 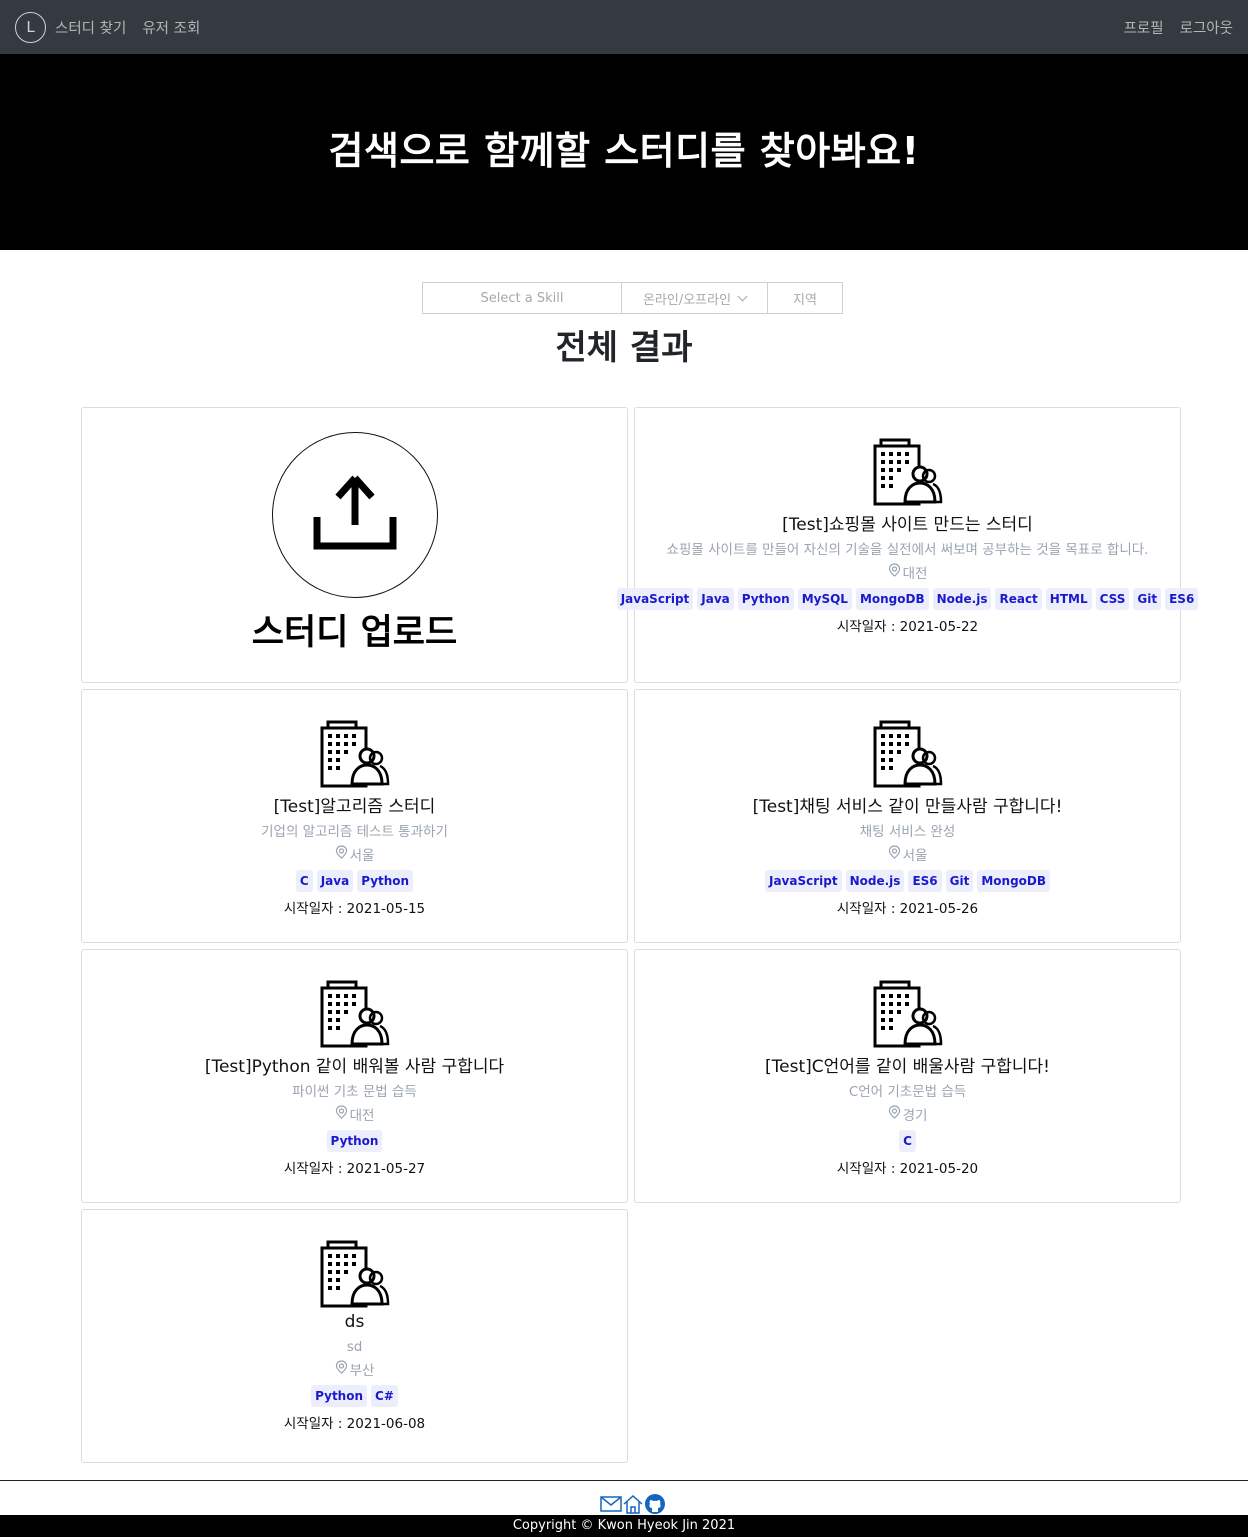 What do you see at coordinates (354, 1336) in the screenshot?
I see `study-card: ds sd 부산 Python C# 시작일자 : 2021-06-08` at bounding box center [354, 1336].